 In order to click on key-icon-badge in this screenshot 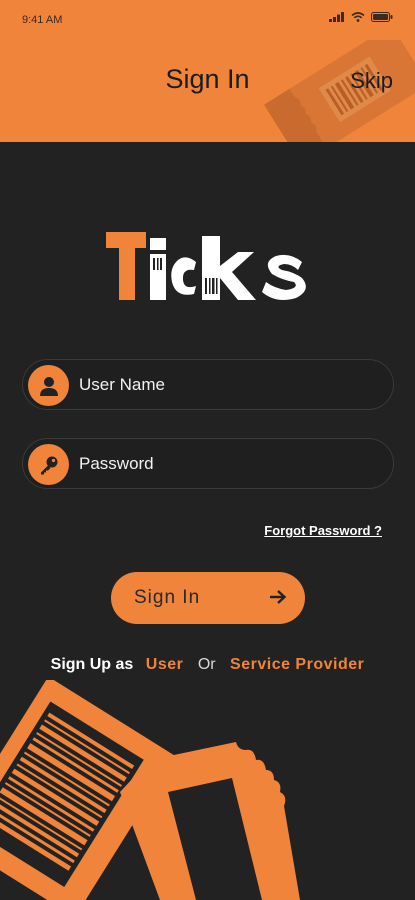, I will do `click(48, 464)`.